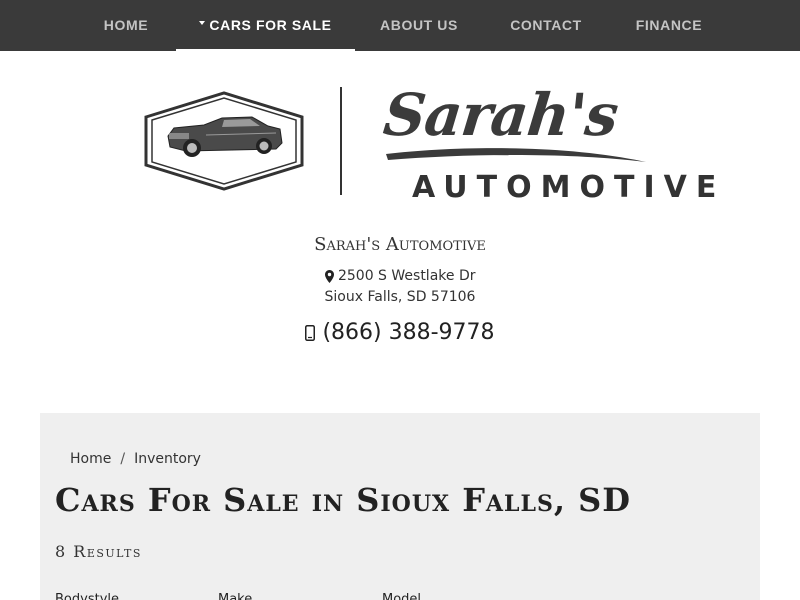 Image resolution: width=800 pixels, height=600 pixels. What do you see at coordinates (202, 23) in the screenshot?
I see `caret-down-icon` at bounding box center [202, 23].